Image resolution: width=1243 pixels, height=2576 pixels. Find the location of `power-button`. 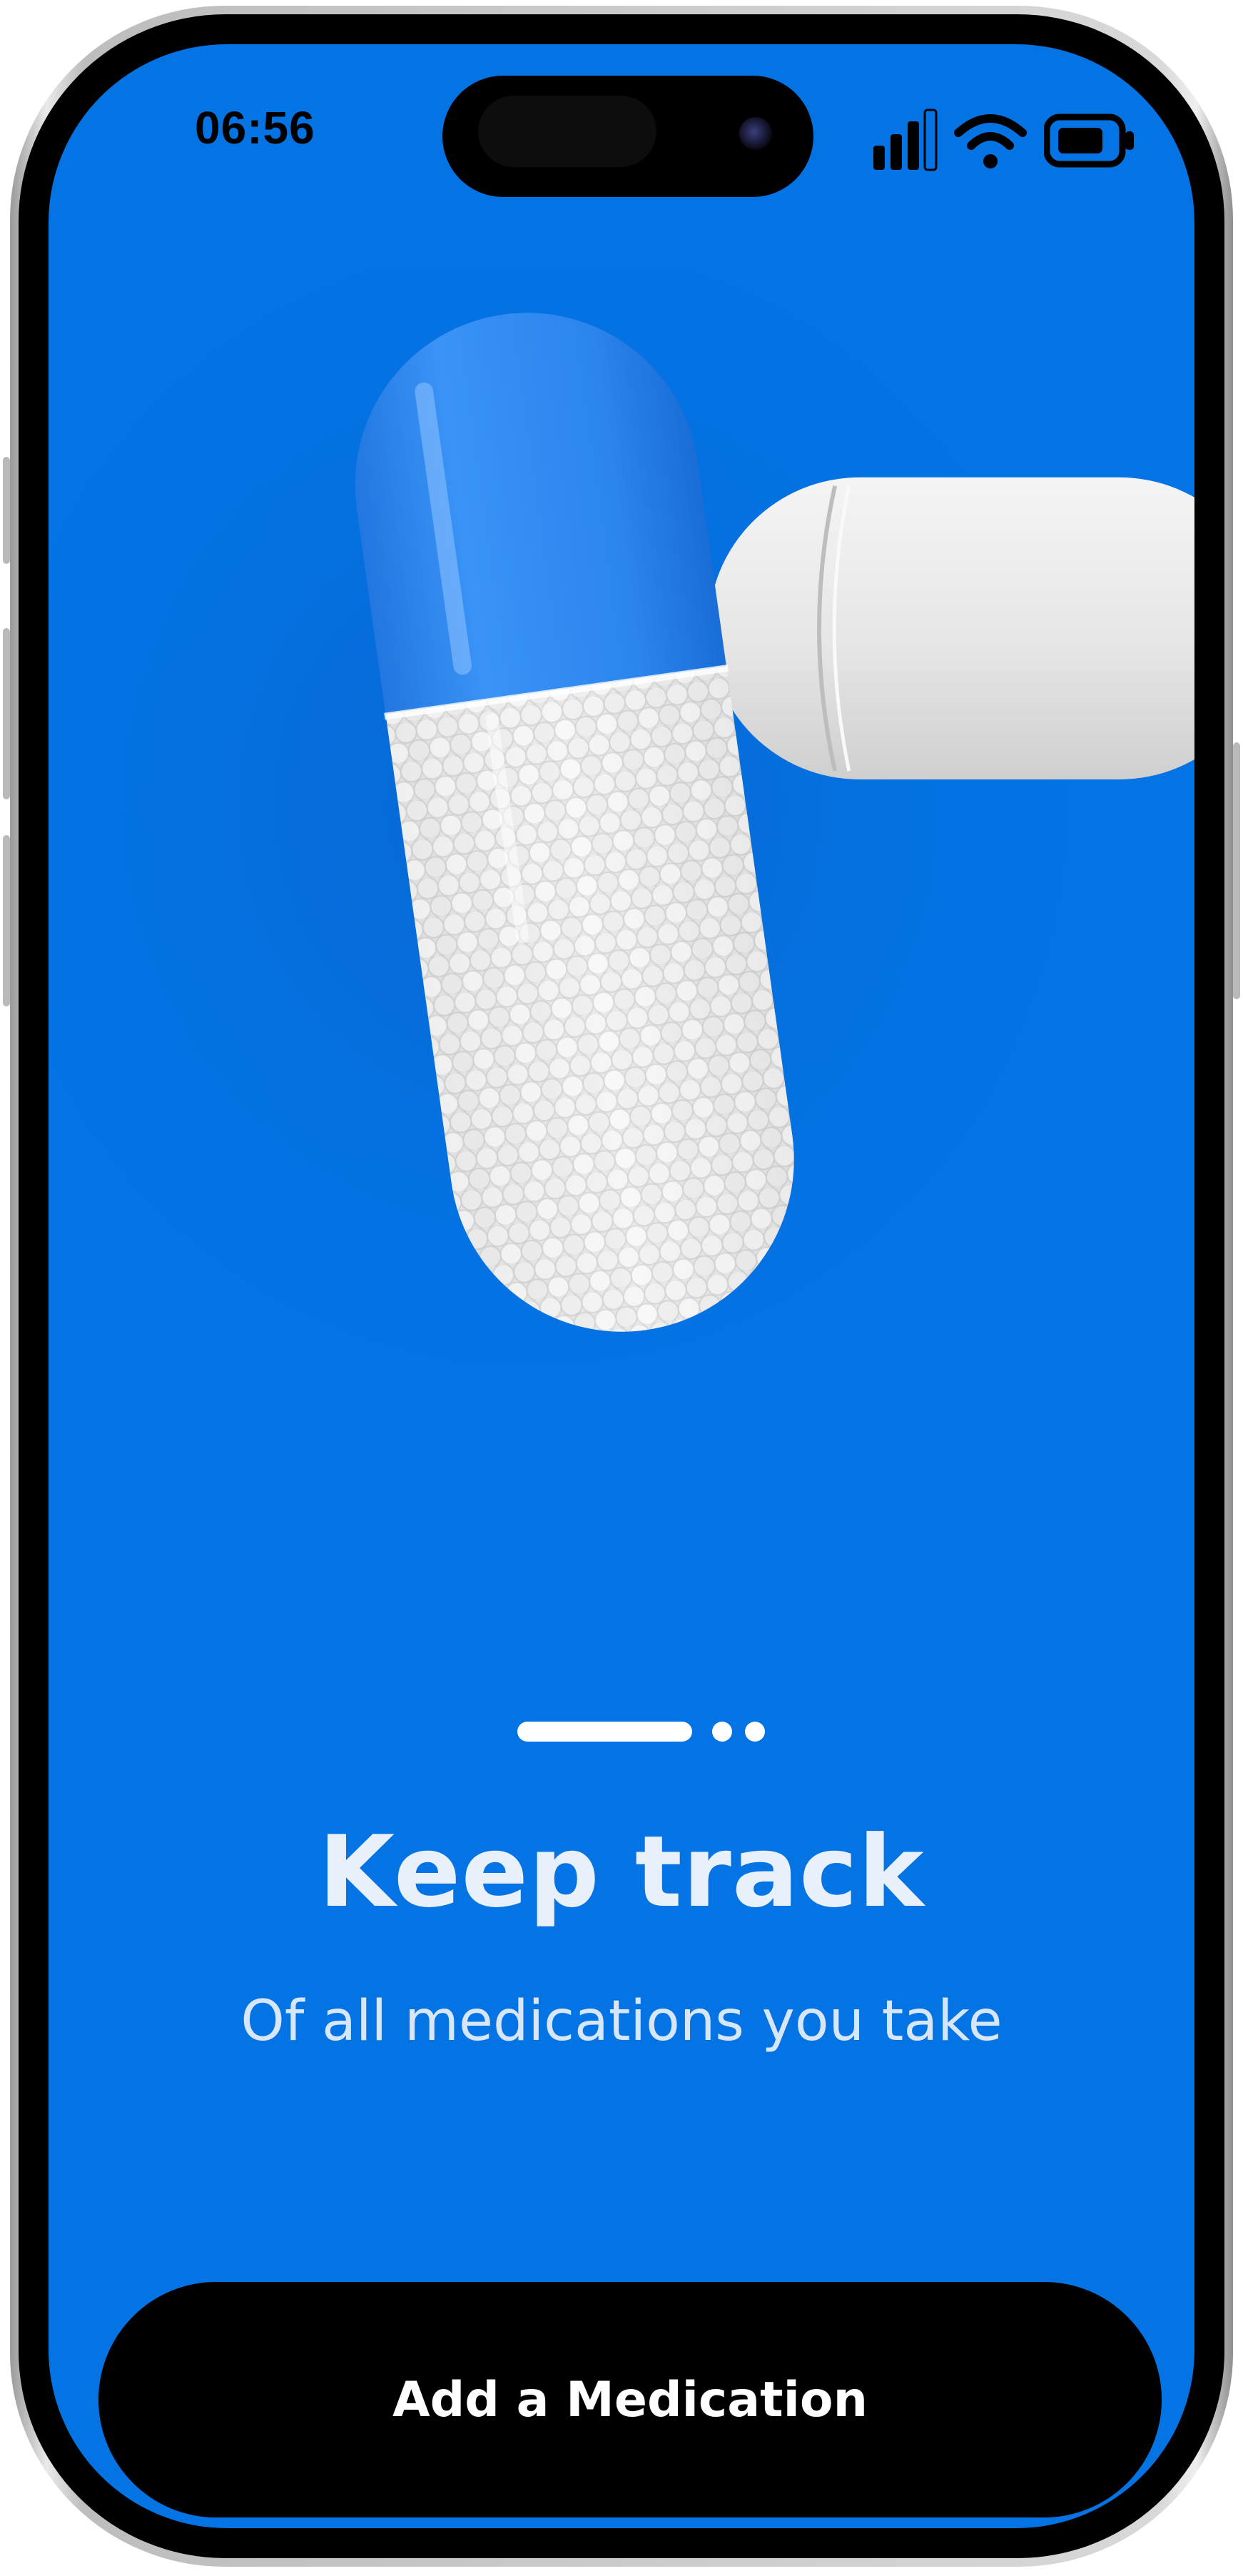

power-button is located at coordinates (1236, 870).